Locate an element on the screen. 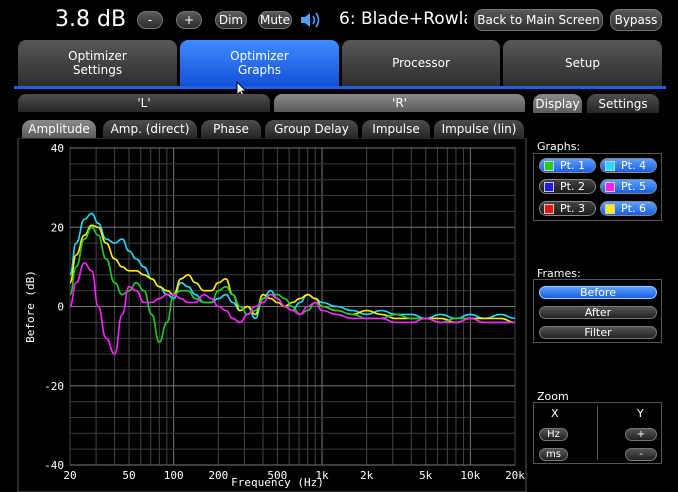  y-tick-label: 20 is located at coordinates (57, 227).